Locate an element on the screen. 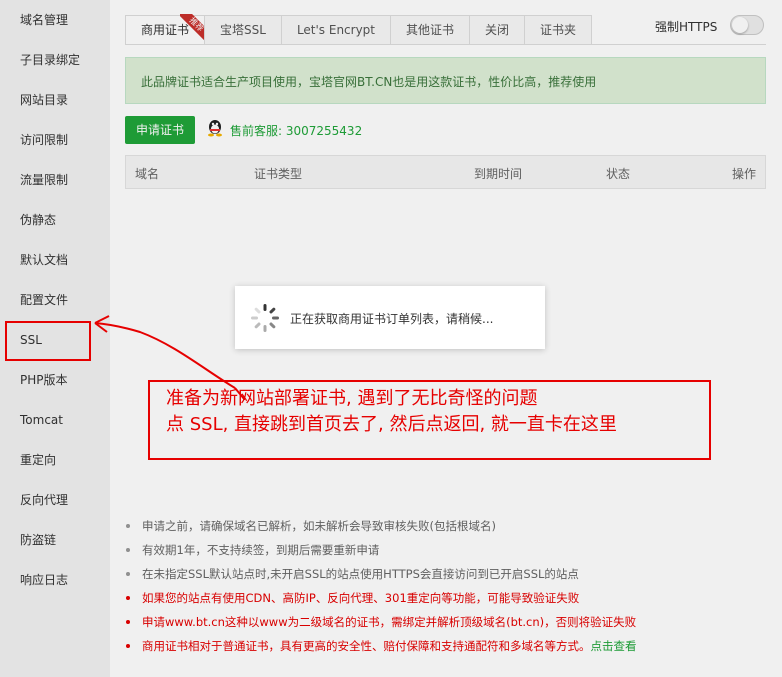  annotation-line-2: 点 SSL, 直接跳到首页去了, 然后点返回, 就一直卡在这里 is located at coordinates (391, 424).